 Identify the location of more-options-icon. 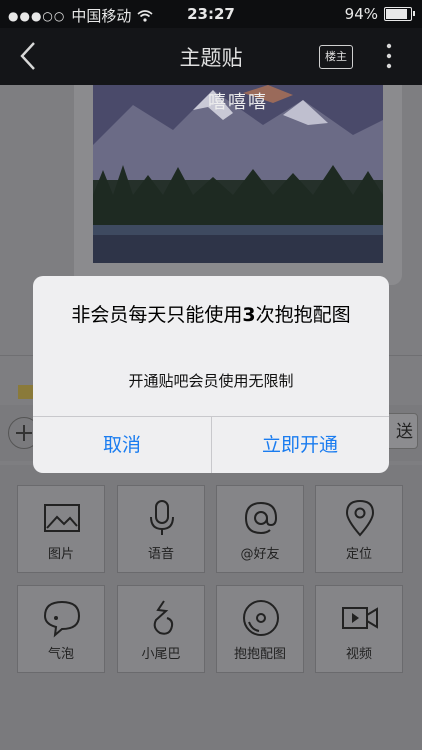
(389, 56).